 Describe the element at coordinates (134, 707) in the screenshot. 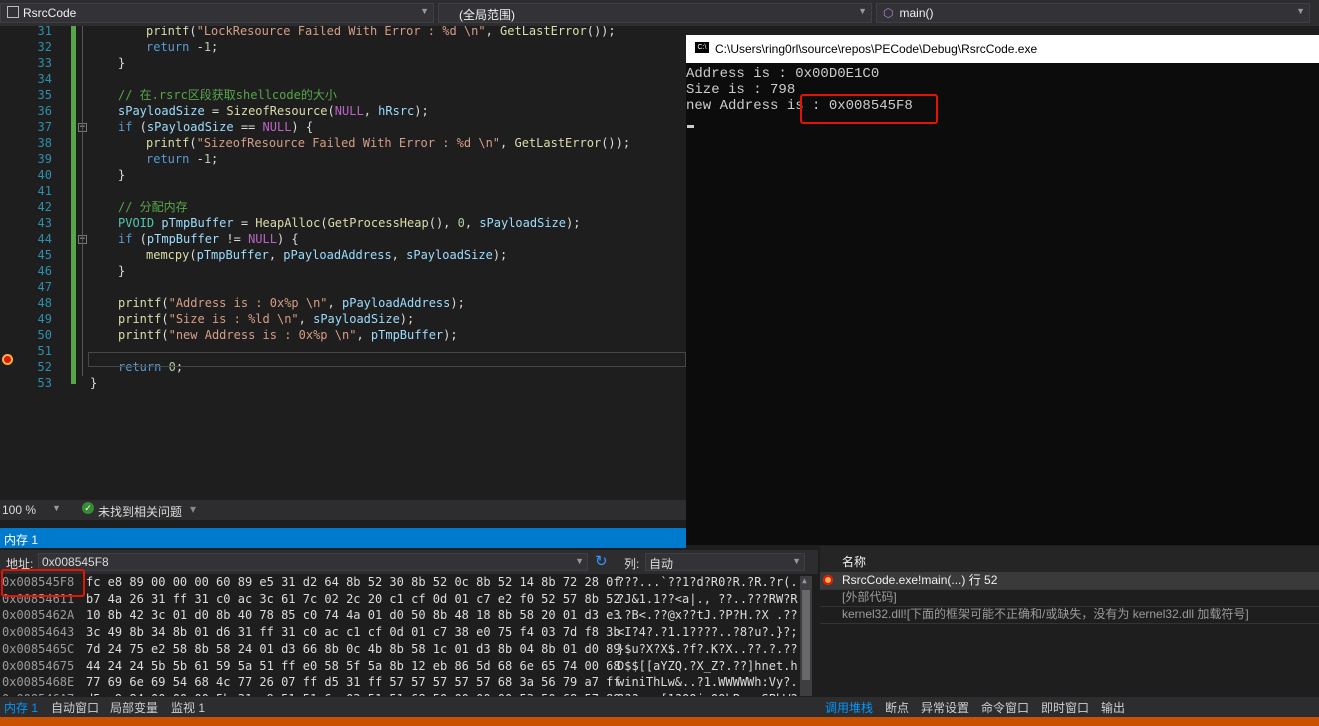

I see `tab-locals: 局部变量` at that location.